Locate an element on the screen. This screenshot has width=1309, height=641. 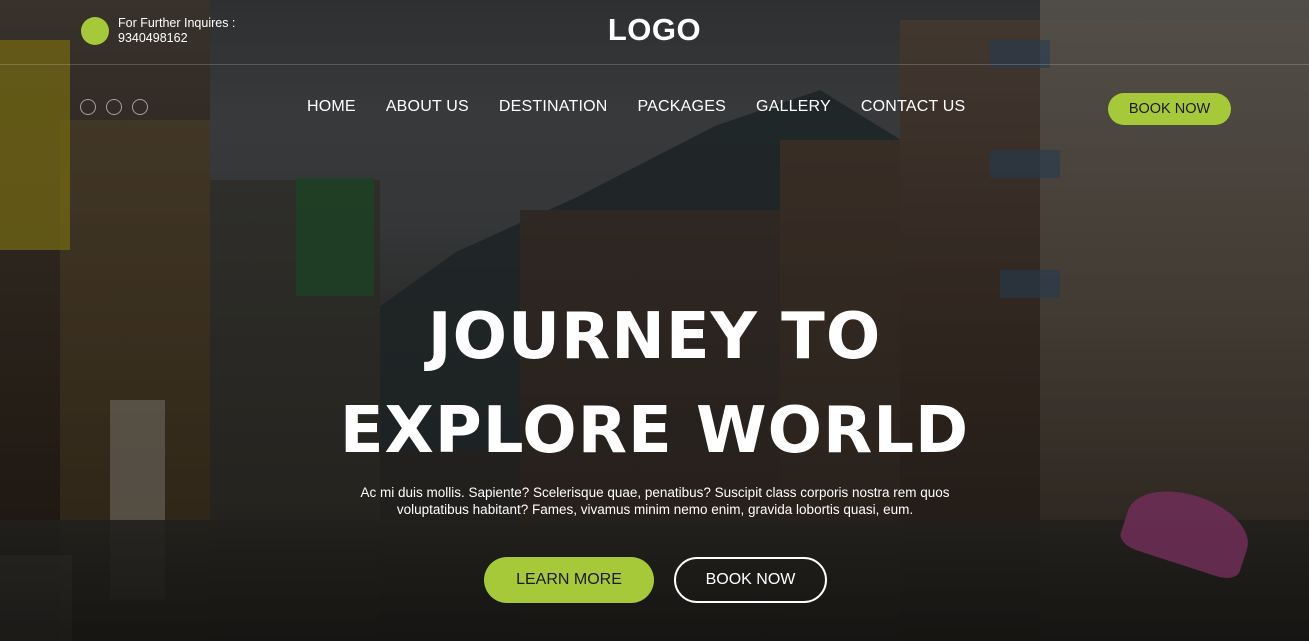
top-bar: For Further Inquires : 9340498162 LOGO is located at coordinates (654, 32).